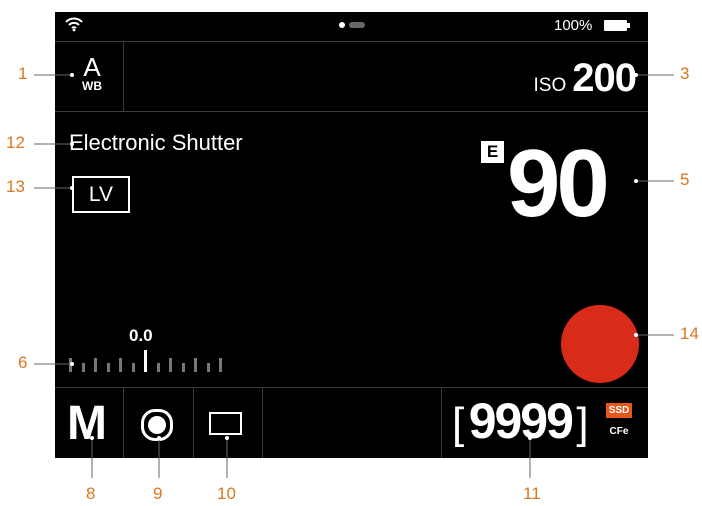 The width and height of the screenshot is (702, 506). I want to click on callout-11: 11, so click(532, 493).